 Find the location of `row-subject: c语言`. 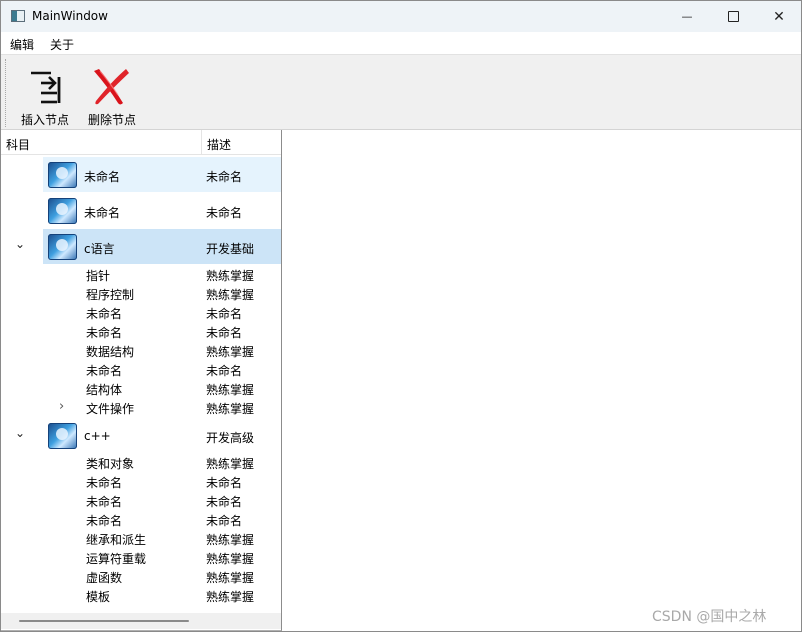

row-subject: c语言 is located at coordinates (99, 249).